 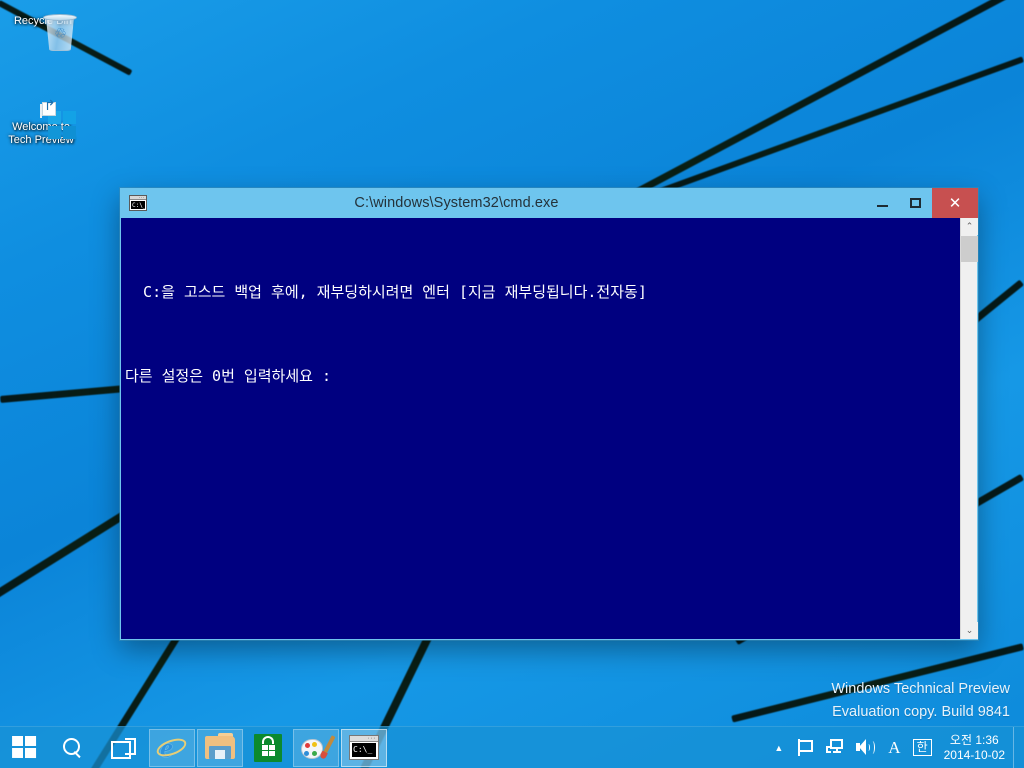 I want to click on ime-mode-button: A, so click(x=894, y=747).